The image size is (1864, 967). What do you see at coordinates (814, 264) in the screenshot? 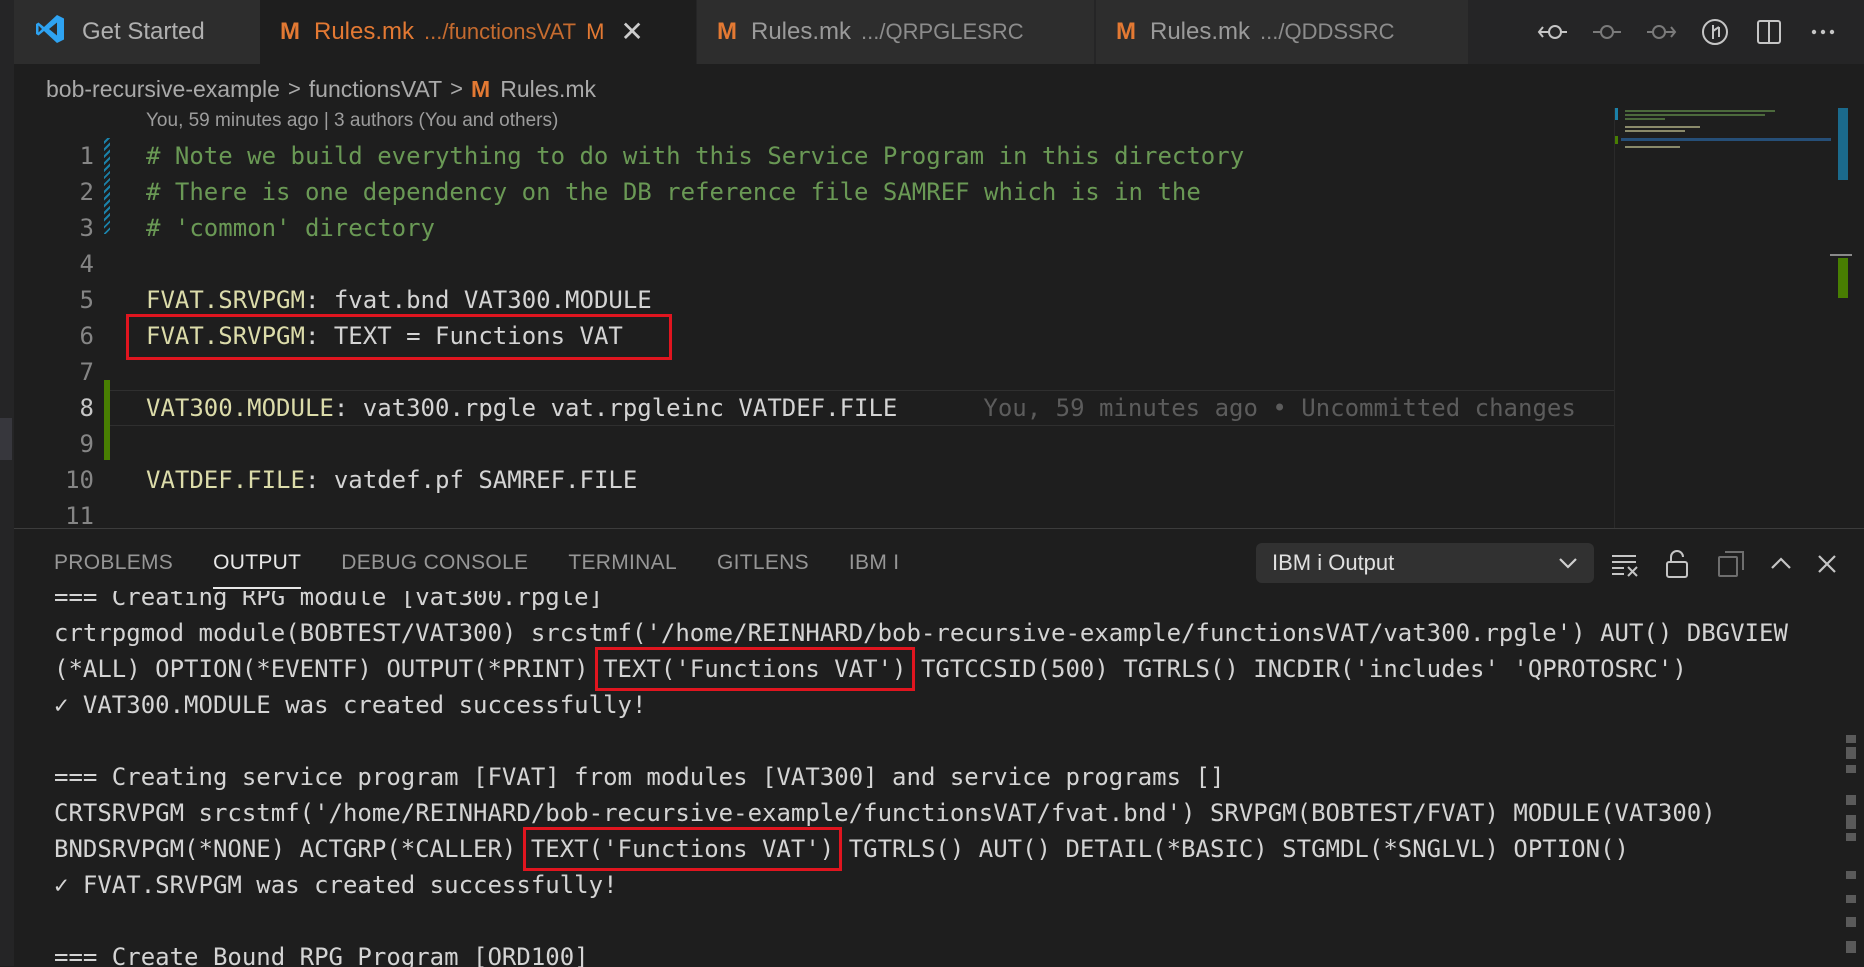
I see `code-line: 4` at bounding box center [814, 264].